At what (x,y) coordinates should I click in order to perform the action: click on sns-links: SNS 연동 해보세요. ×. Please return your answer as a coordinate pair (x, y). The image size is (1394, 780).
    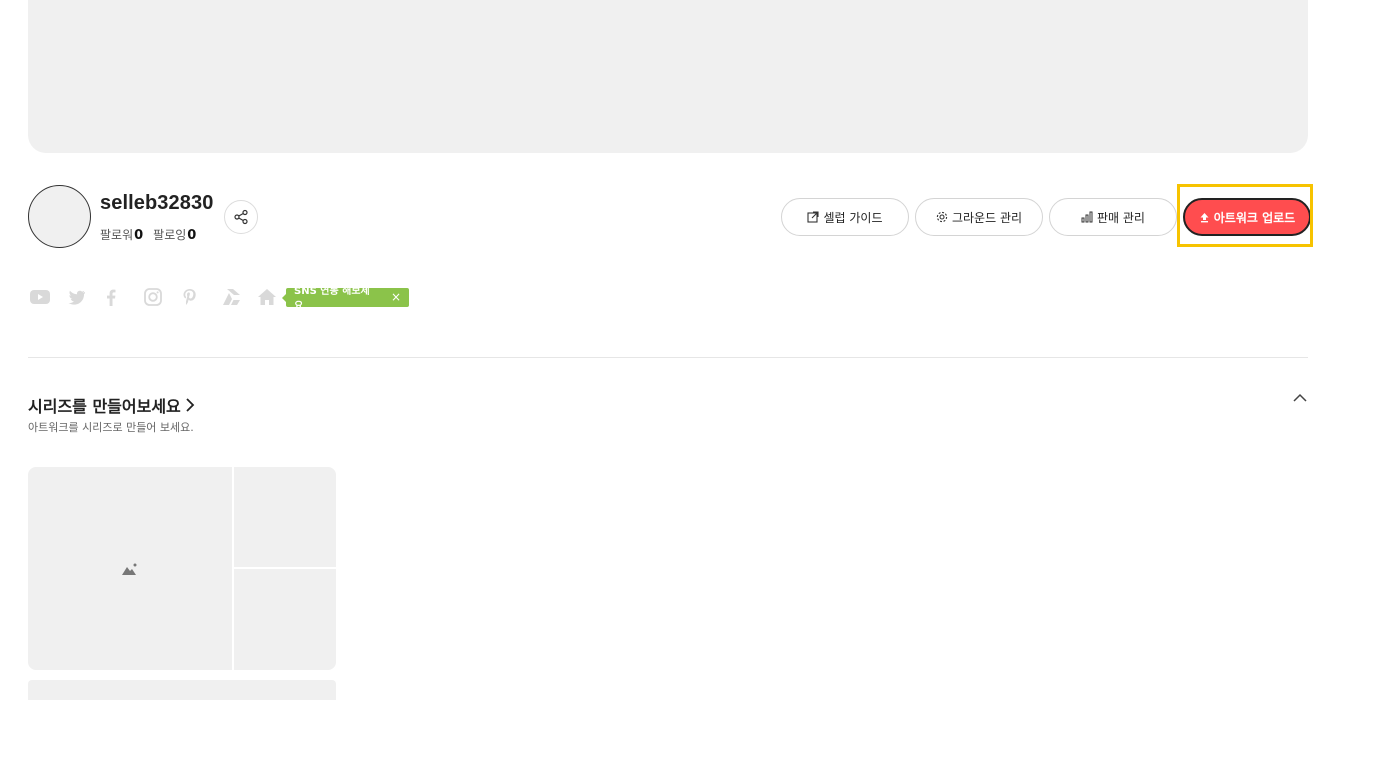
    Looking at the image, I should click on (219, 299).